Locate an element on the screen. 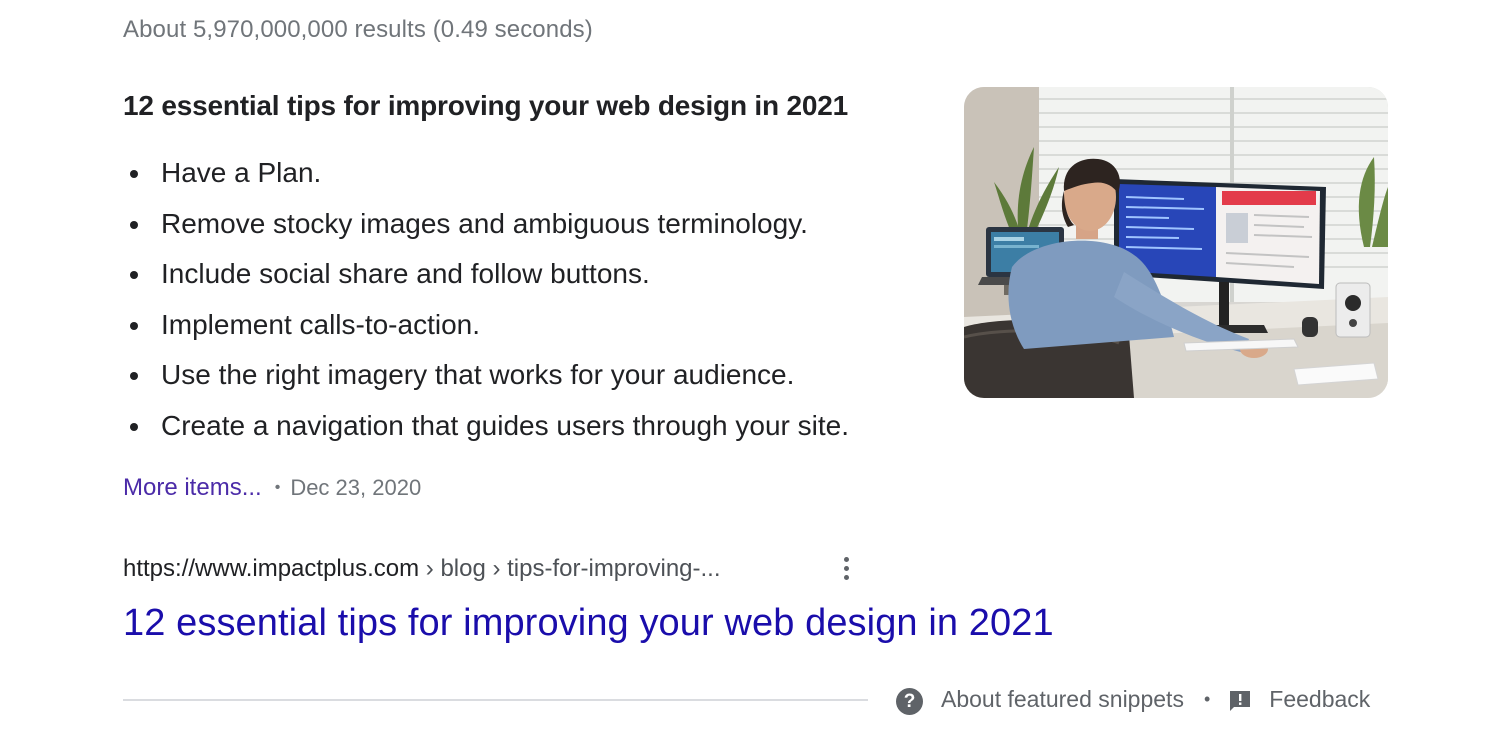  person-at-computer-photo-icon is located at coordinates (1176, 242).